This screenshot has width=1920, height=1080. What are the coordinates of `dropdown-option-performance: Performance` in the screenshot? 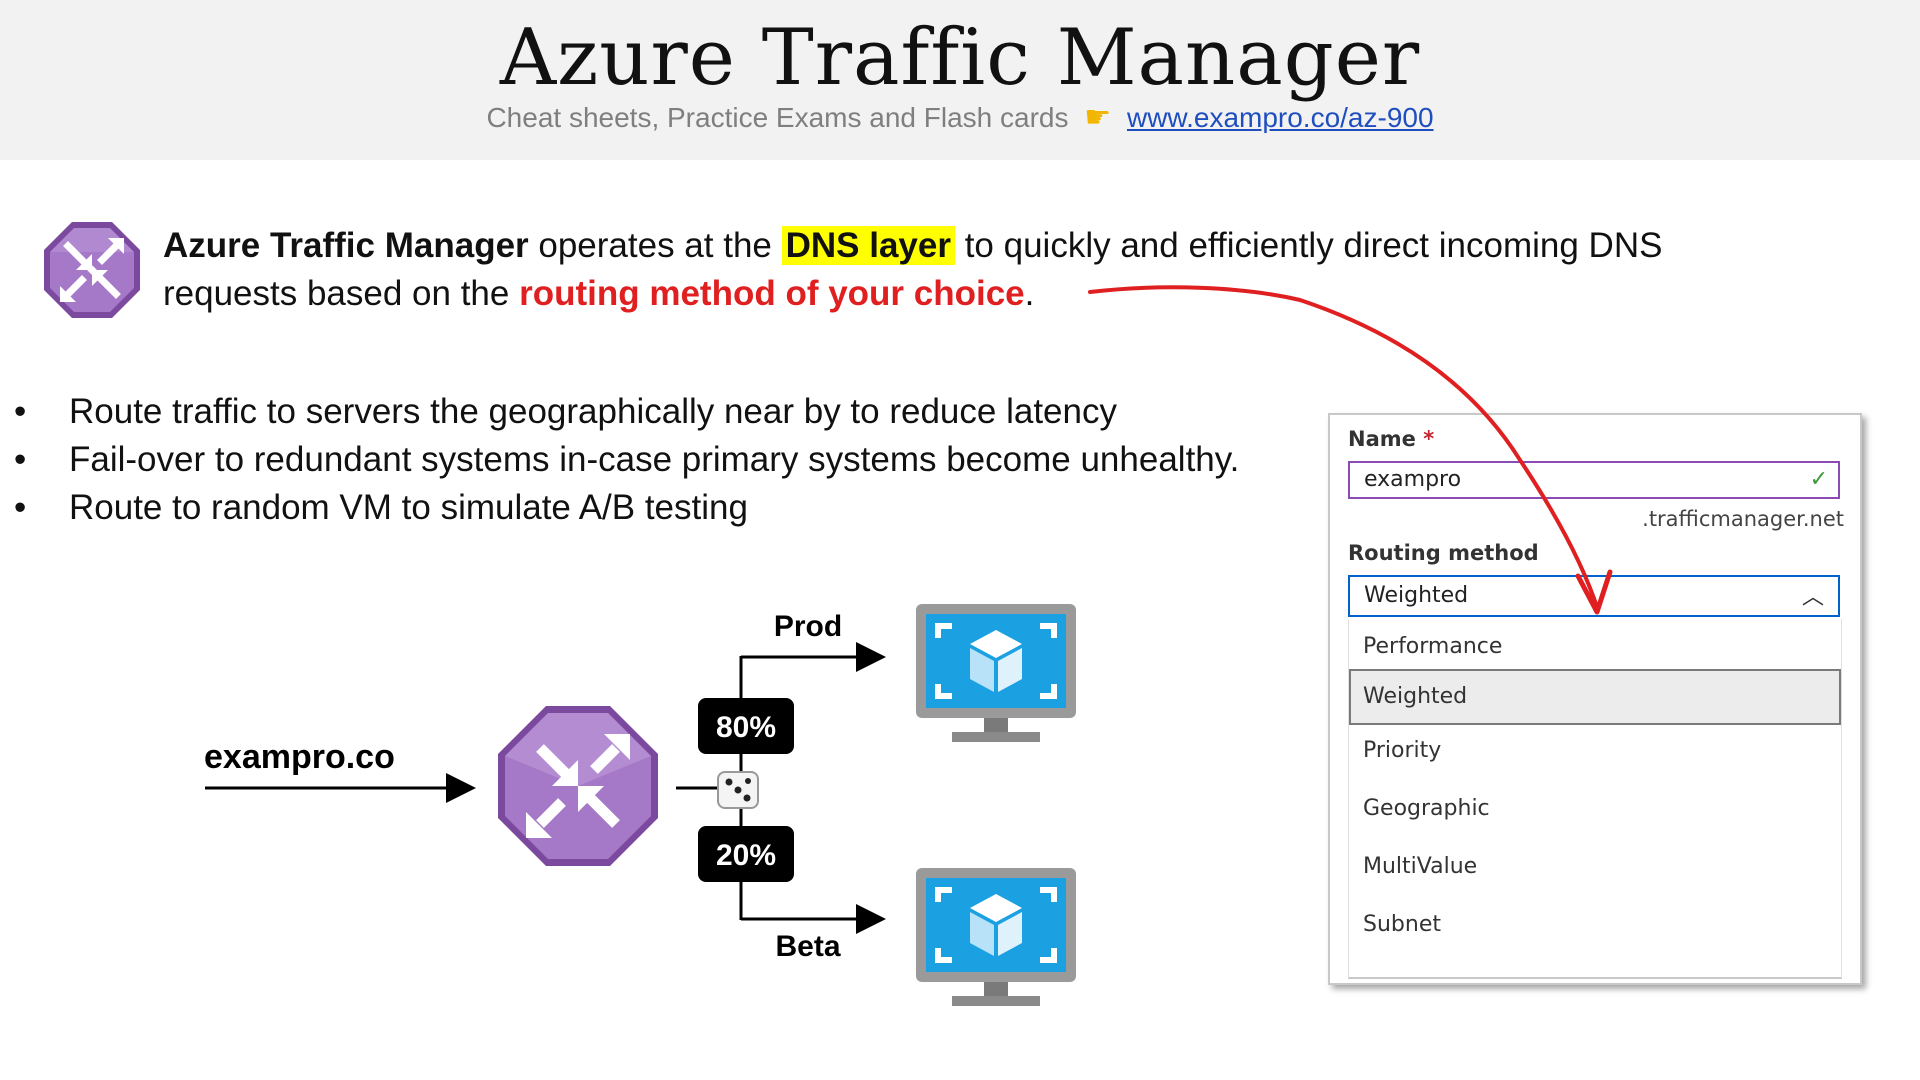 It's located at (1595, 647).